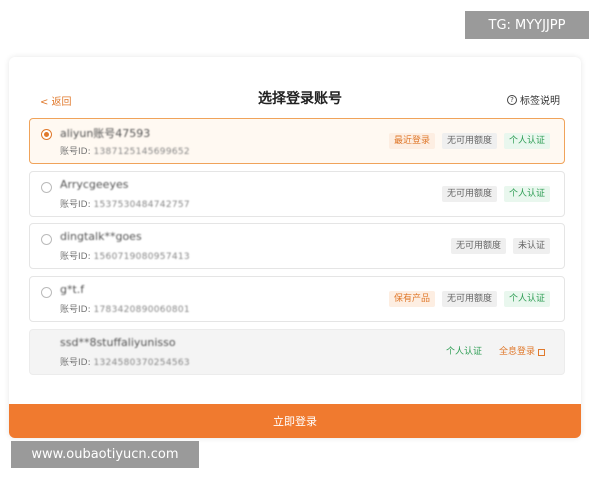 Image resolution: width=600 pixels, height=480 pixels. I want to click on tag-group: 保有产品 无可用额度 个人认证, so click(469, 299).